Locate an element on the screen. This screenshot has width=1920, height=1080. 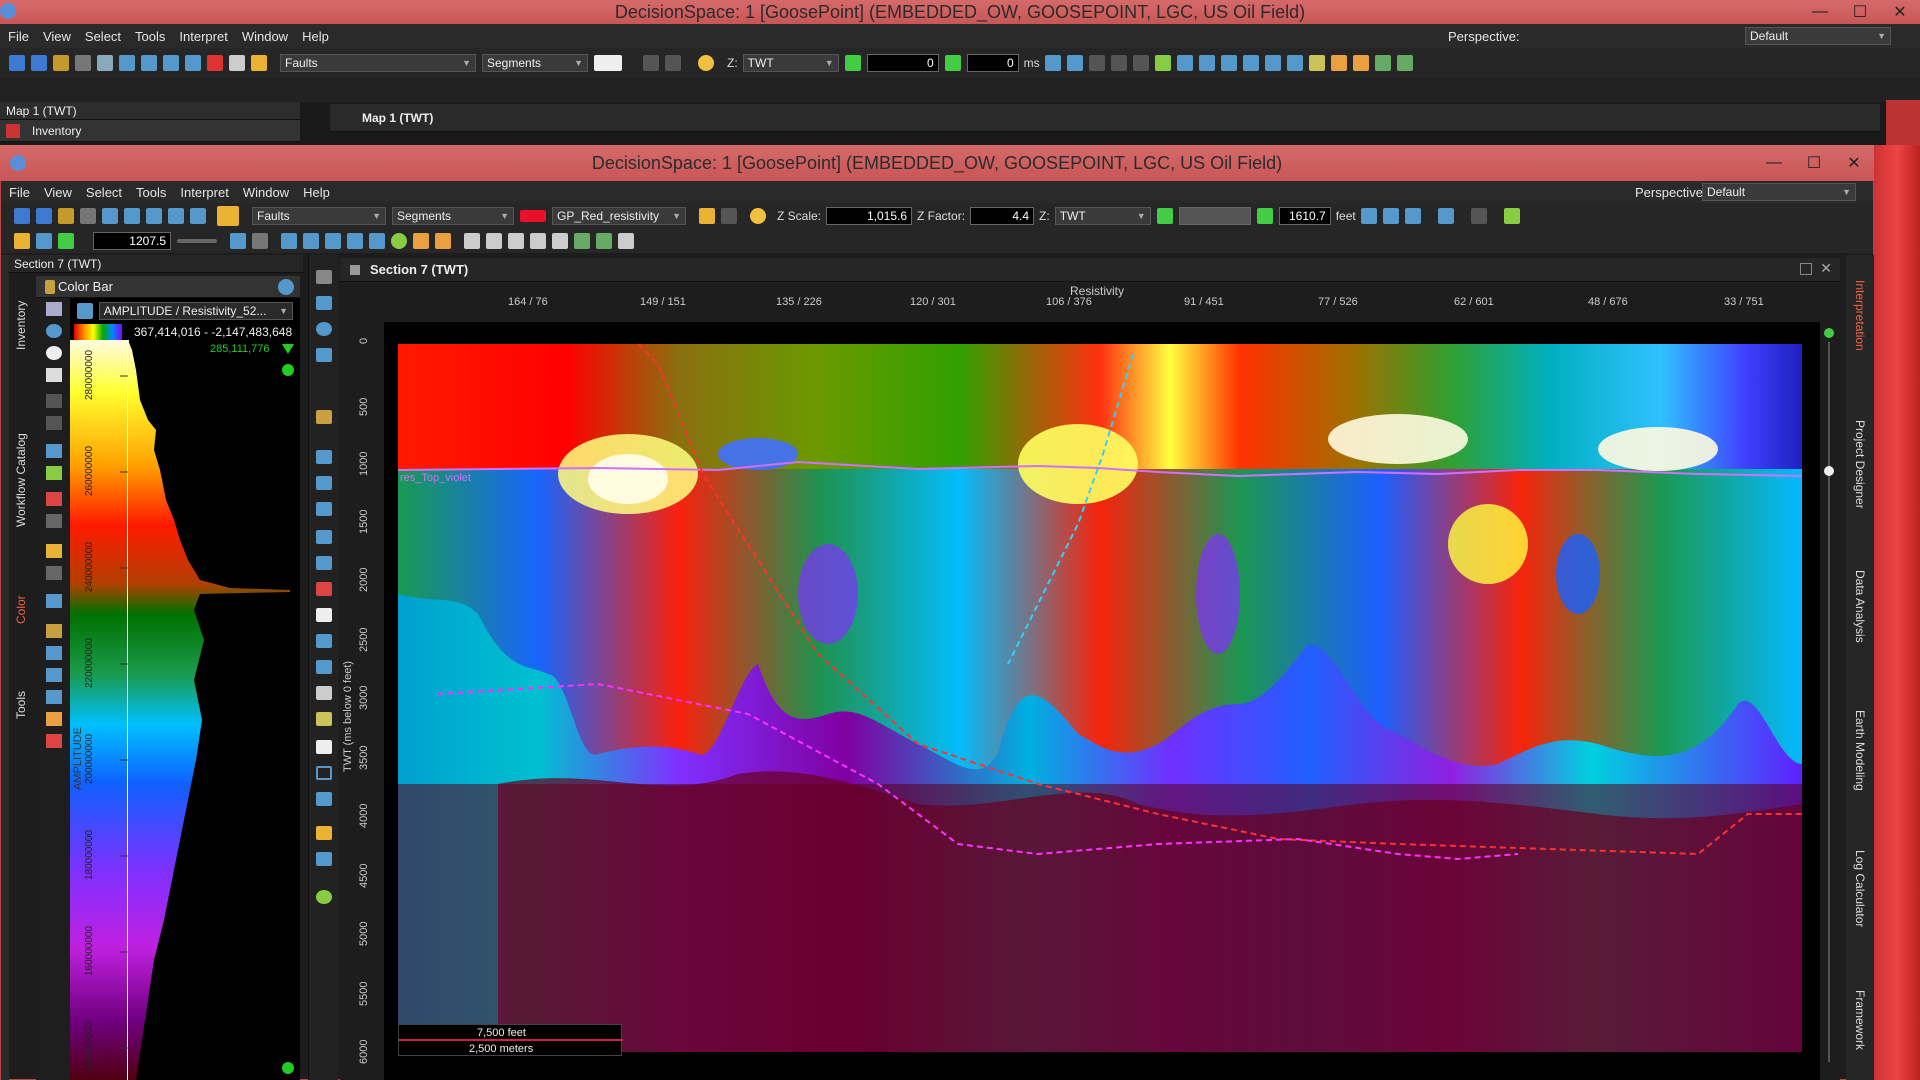
cb-j-icon is located at coordinates (54, 675).